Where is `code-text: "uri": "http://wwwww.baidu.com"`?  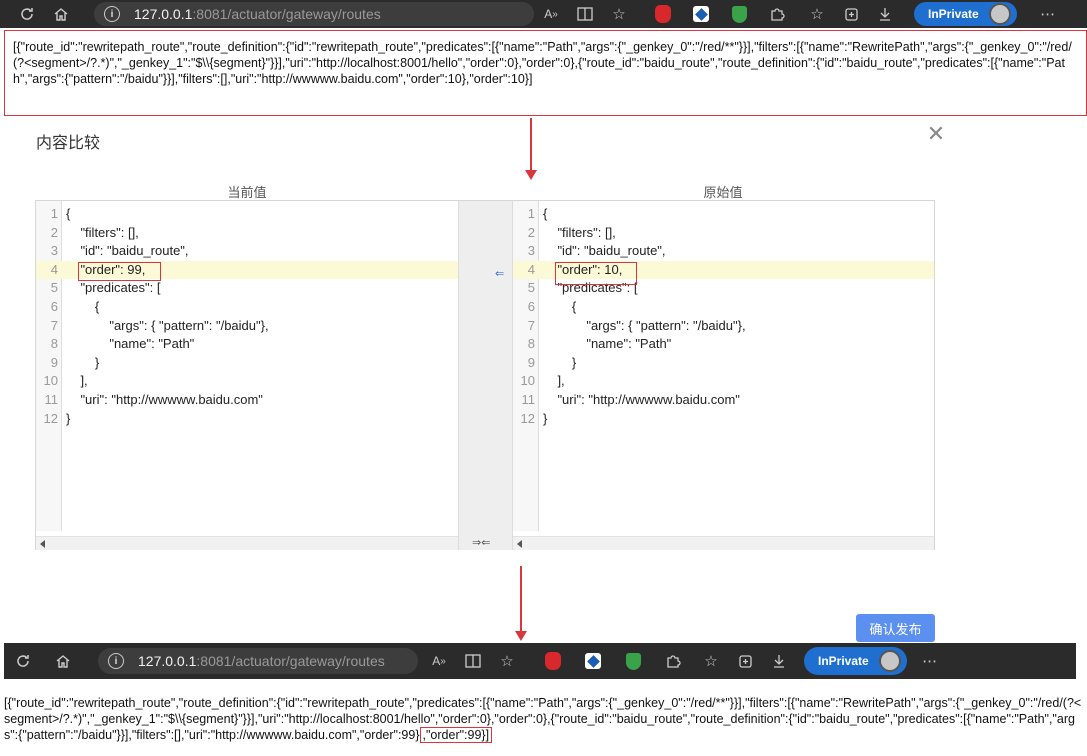
code-text: "uri": "http://wwwww.baidu.com" is located at coordinates (641, 399).